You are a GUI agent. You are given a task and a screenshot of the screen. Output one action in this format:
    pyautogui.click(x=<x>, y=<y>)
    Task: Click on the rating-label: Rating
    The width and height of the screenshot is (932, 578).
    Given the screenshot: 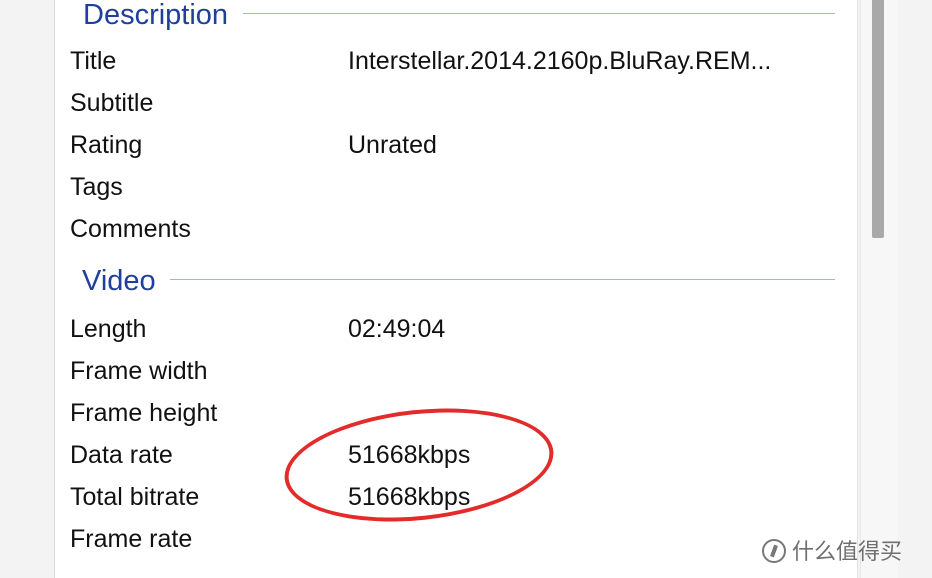 What is the action you would take?
    pyautogui.click(x=106, y=145)
    